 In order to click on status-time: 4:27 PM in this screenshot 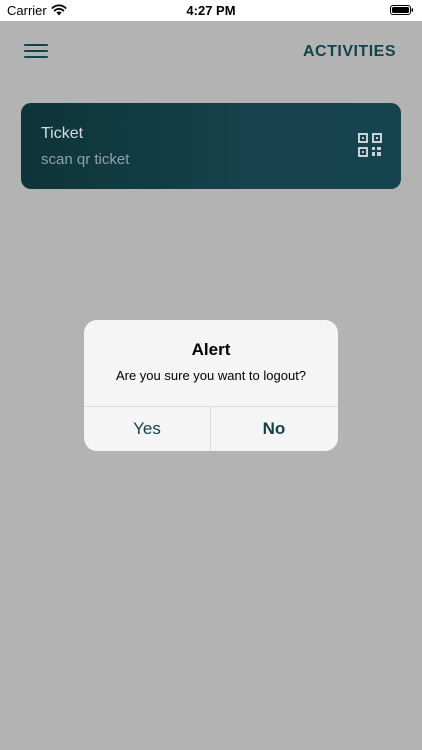, I will do `click(211, 10)`.